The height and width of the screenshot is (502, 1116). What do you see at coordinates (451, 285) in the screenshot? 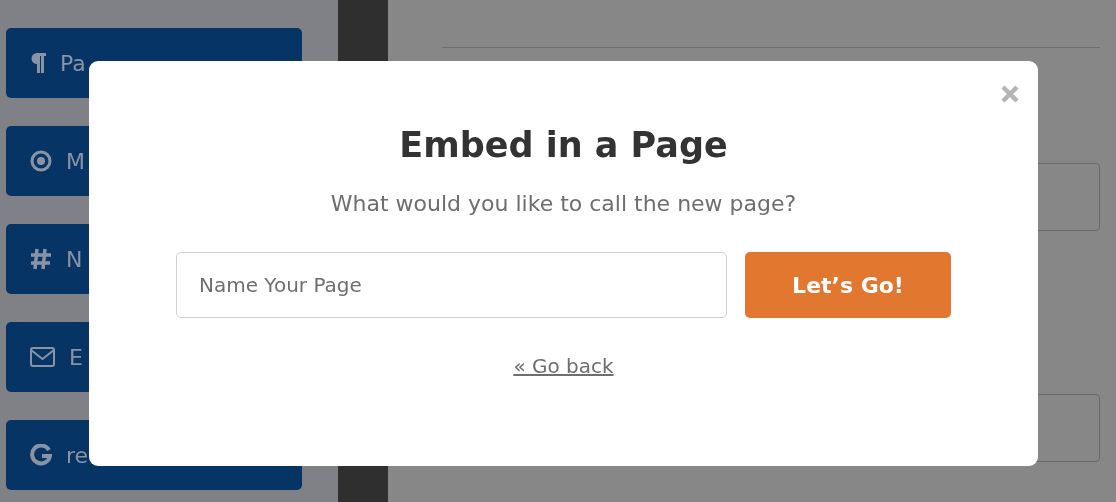
I see `page-name-field: Name Your Page` at bounding box center [451, 285].